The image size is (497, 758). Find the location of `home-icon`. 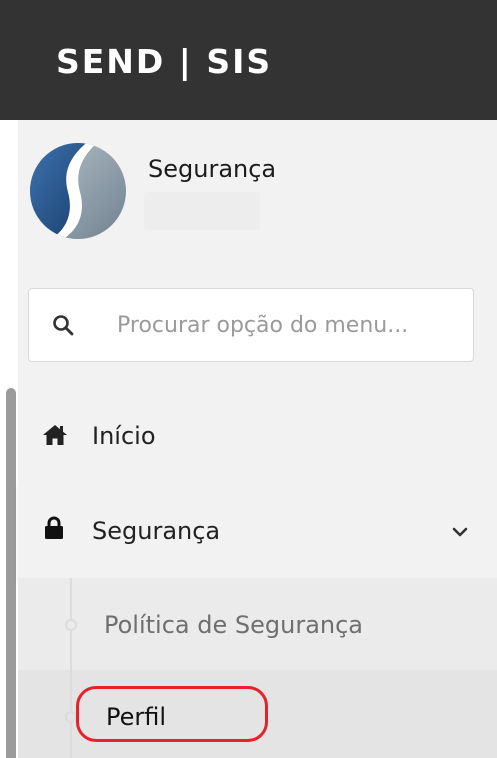

home-icon is located at coordinates (55, 437).